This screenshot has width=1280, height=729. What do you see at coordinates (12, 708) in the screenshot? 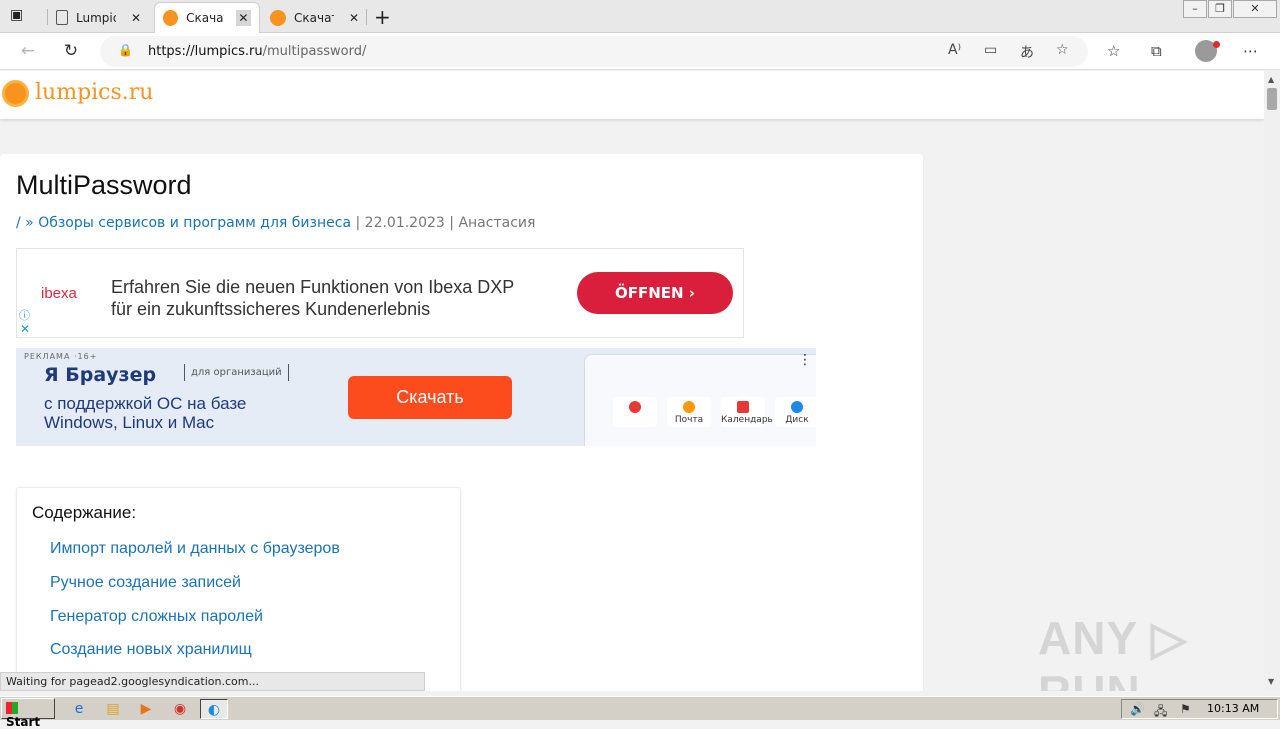
I see `windows-logo-icon` at bounding box center [12, 708].